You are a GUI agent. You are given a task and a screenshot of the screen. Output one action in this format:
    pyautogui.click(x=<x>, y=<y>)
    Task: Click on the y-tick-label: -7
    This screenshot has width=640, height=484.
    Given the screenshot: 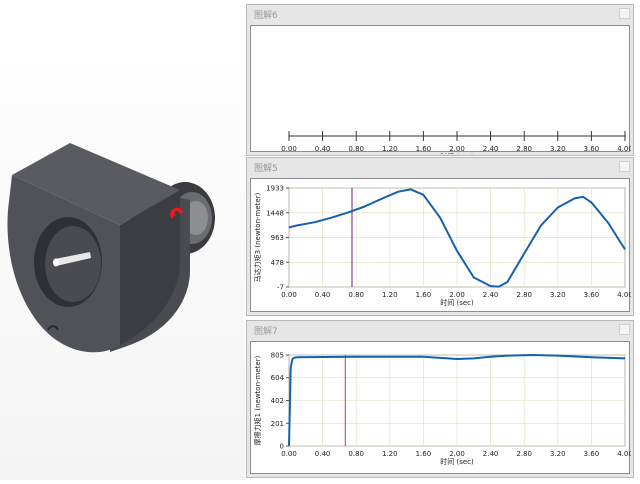 What is the action you would take?
    pyautogui.click(x=280, y=288)
    